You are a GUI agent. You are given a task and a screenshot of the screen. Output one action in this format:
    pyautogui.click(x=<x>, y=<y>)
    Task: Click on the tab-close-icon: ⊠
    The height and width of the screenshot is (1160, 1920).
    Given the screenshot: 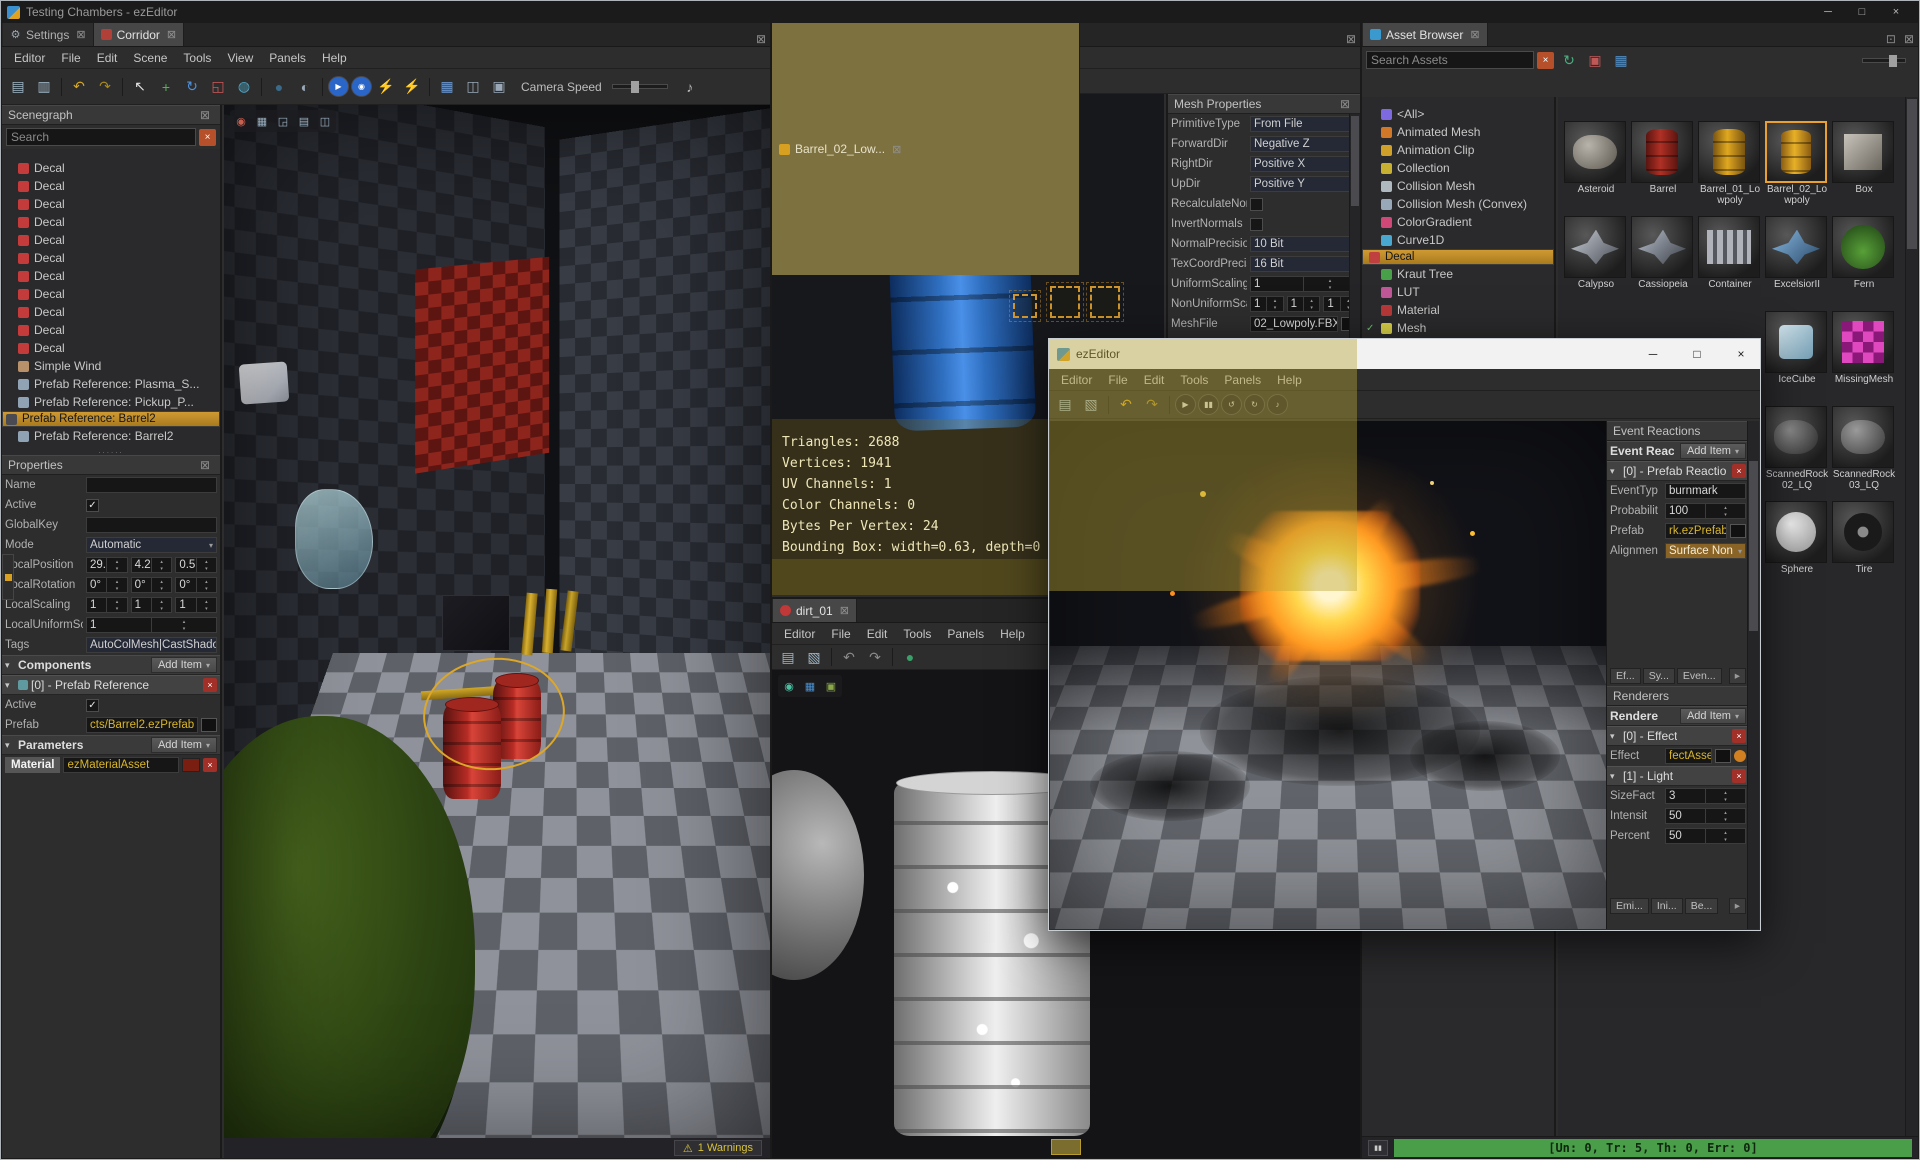 What is the action you would take?
    pyautogui.click(x=80, y=34)
    